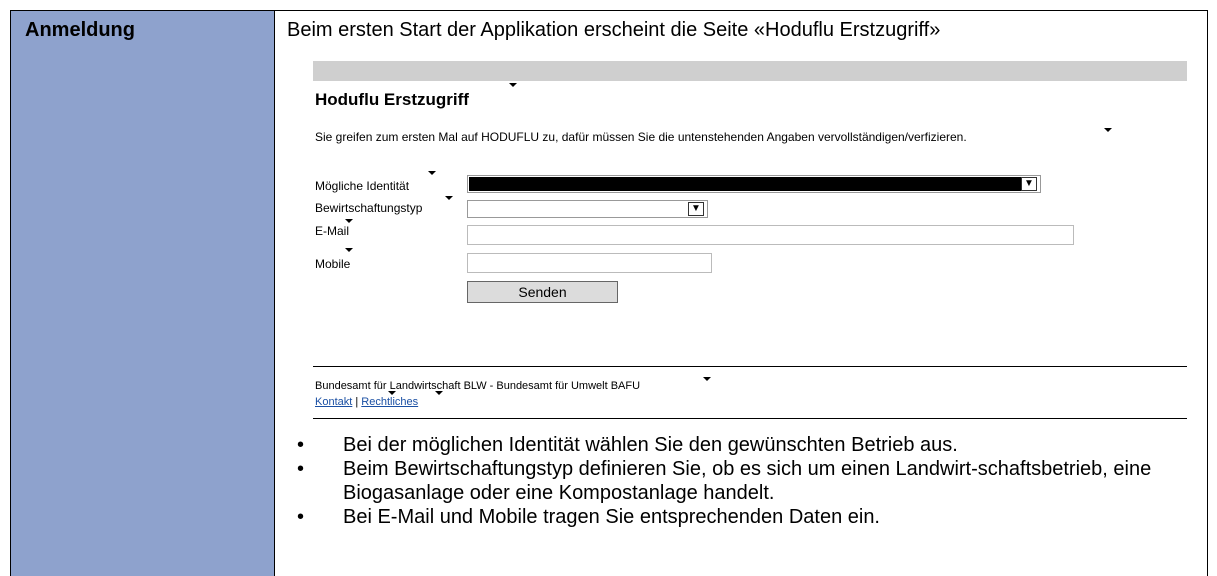  I want to click on section-label: Anmeldung, so click(80, 30).